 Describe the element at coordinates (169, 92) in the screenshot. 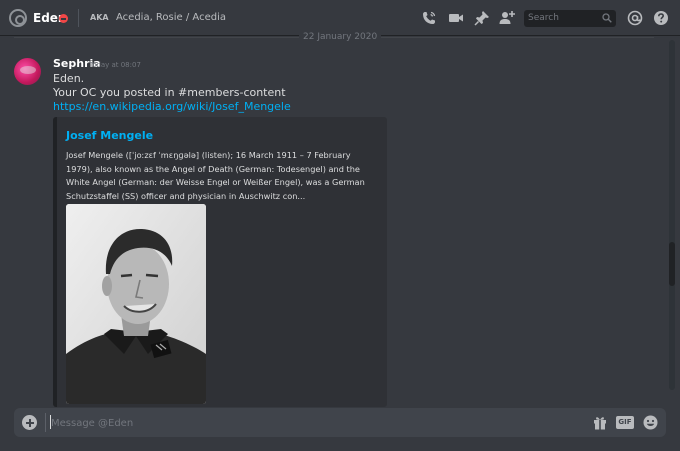

I see `message-line-2: Your OC you posted in #members-content` at that location.